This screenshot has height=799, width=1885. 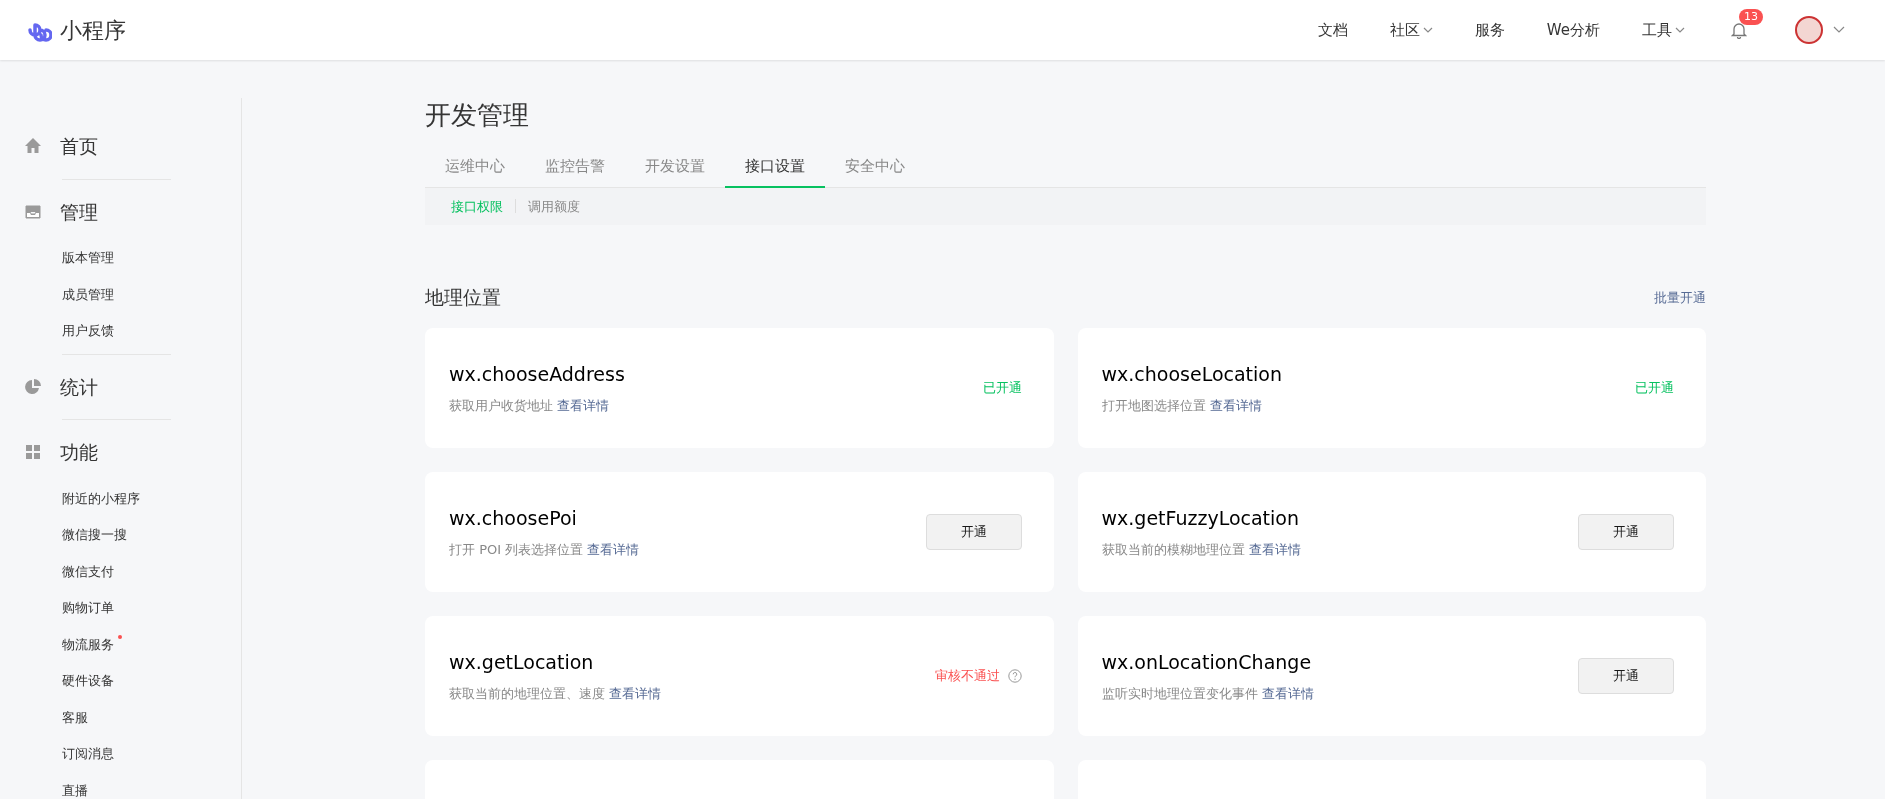 I want to click on sidebar-item: 客服, so click(x=75, y=717).